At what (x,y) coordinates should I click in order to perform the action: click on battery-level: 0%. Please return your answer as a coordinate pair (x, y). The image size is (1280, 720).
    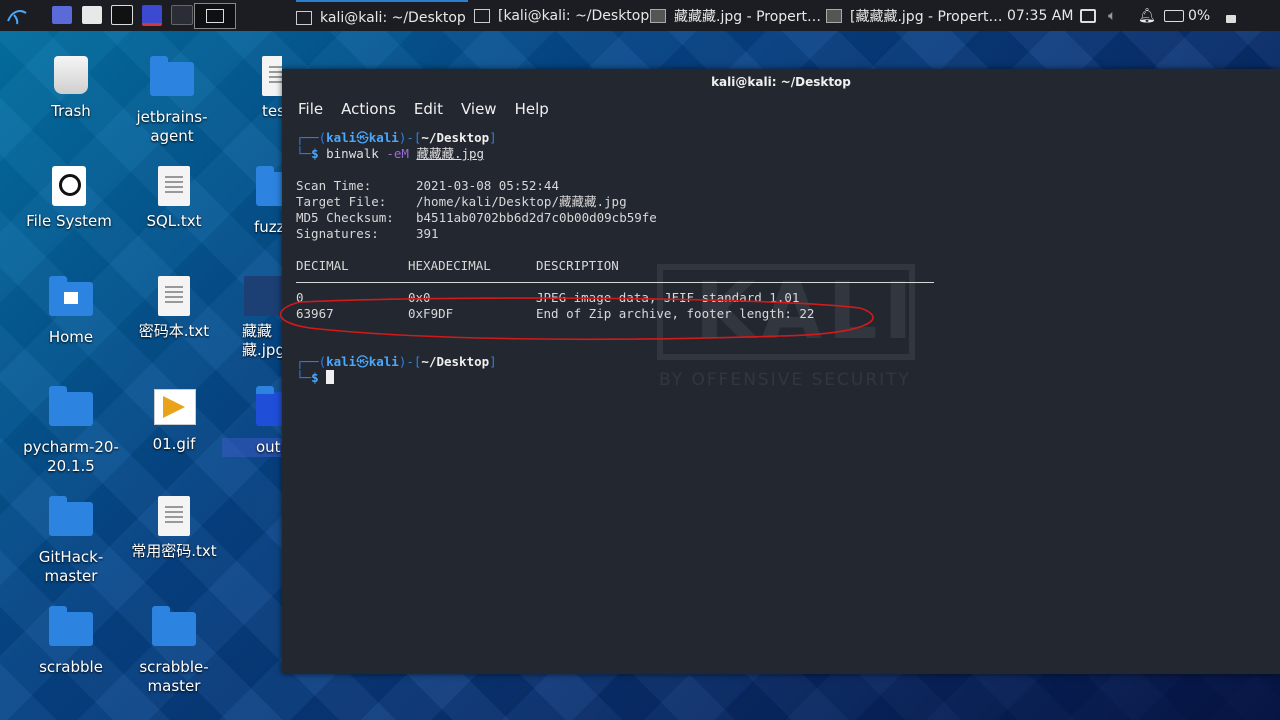
    Looking at the image, I should click on (1199, 15).